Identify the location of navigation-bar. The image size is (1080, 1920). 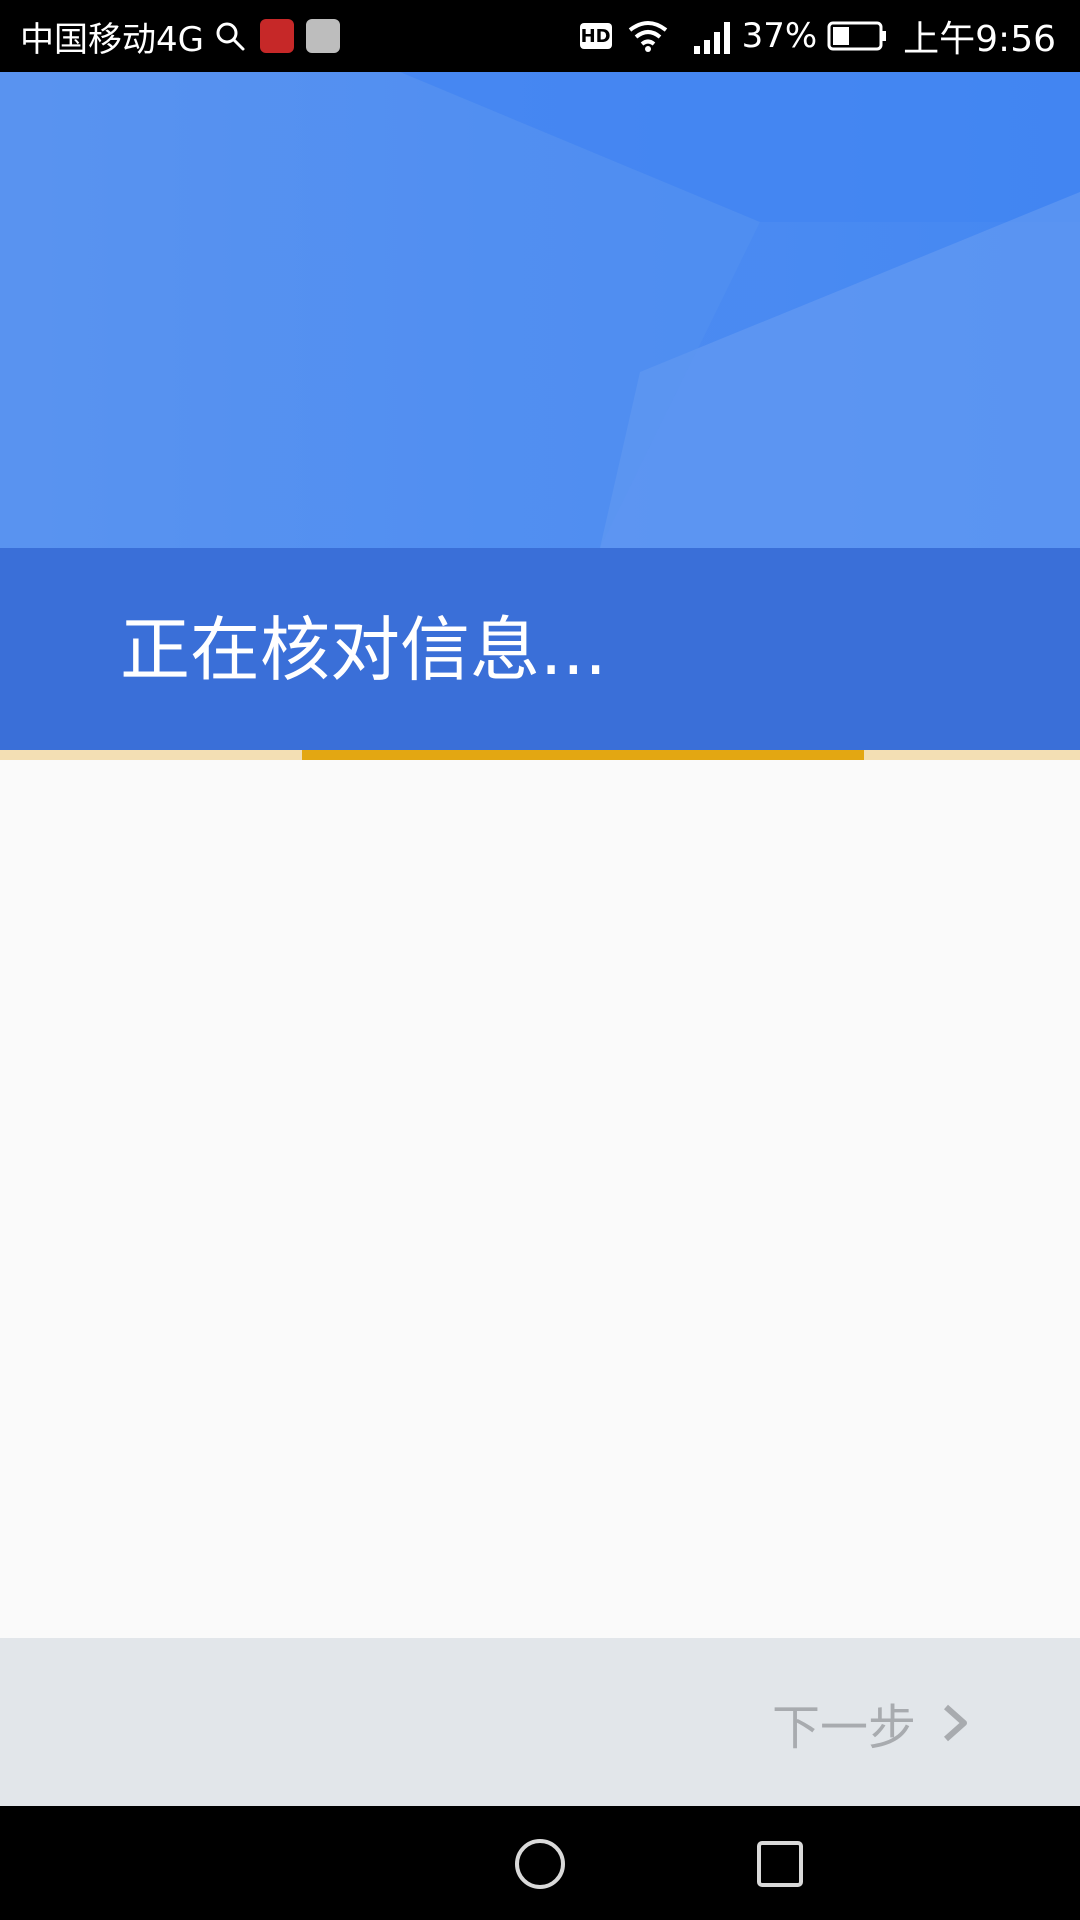
(540, 1863).